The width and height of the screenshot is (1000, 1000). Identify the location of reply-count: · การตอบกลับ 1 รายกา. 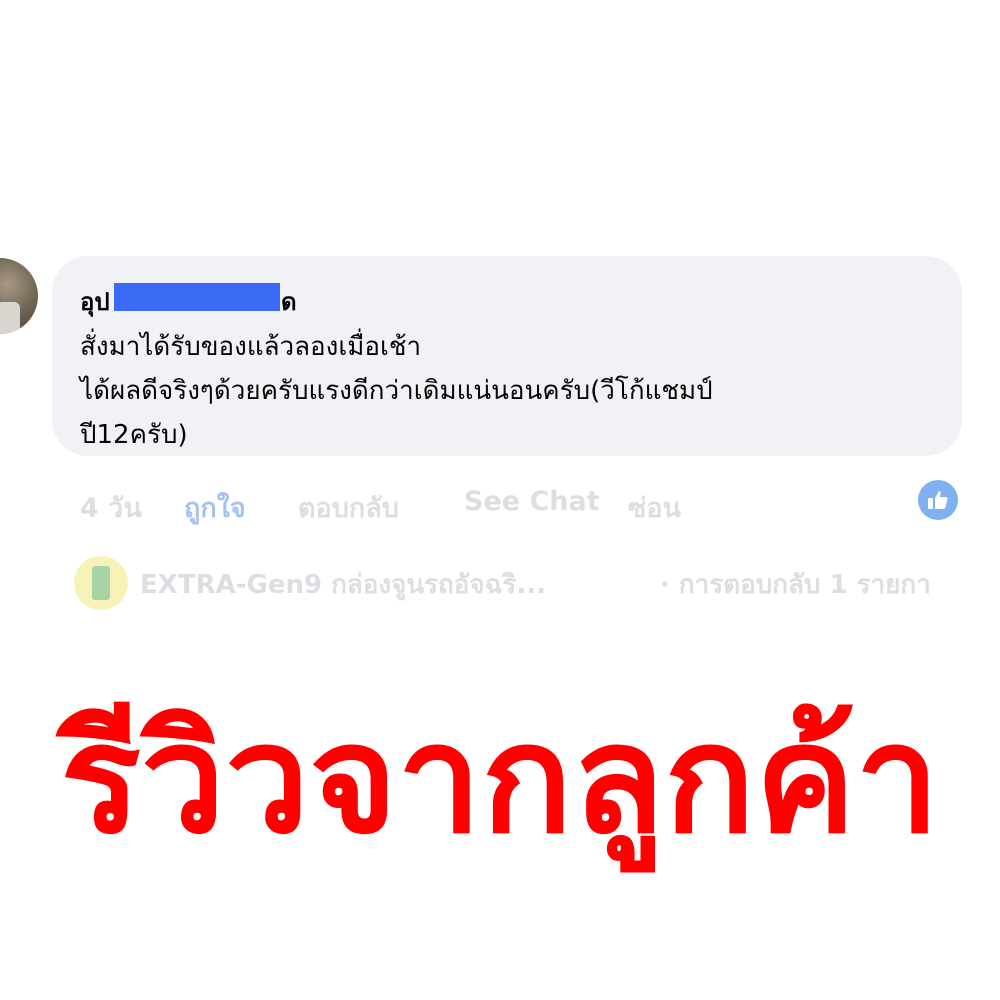
(795, 584).